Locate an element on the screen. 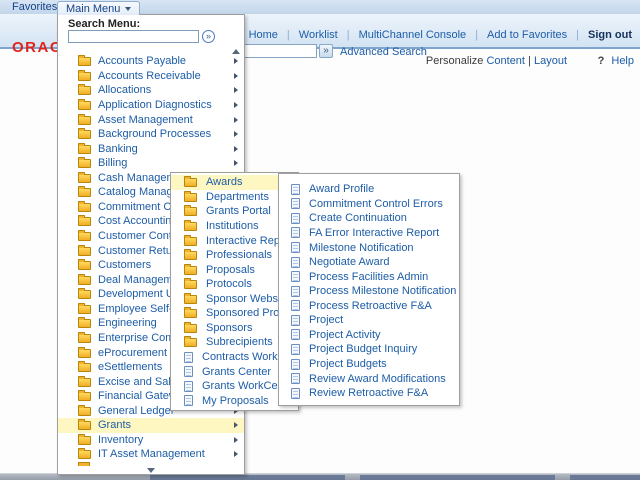 This screenshot has height=480, width=640. menu-item: Project Budgets is located at coordinates (369, 364).